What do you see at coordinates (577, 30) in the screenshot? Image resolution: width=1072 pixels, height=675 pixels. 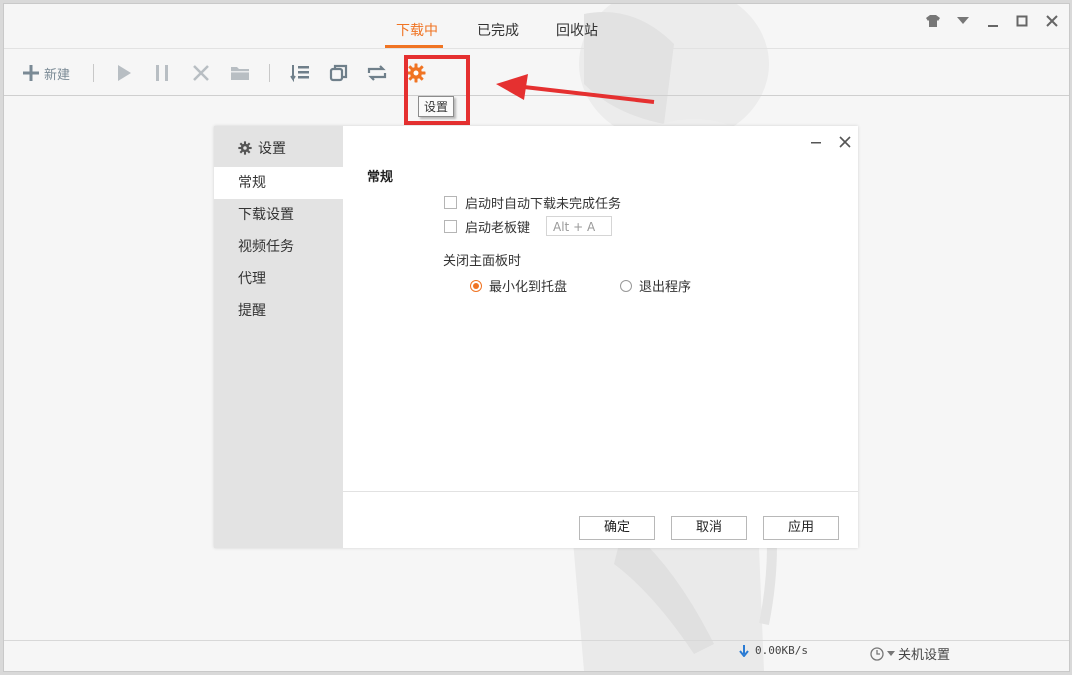 I see `tab-recycle-bin: 回收站` at bounding box center [577, 30].